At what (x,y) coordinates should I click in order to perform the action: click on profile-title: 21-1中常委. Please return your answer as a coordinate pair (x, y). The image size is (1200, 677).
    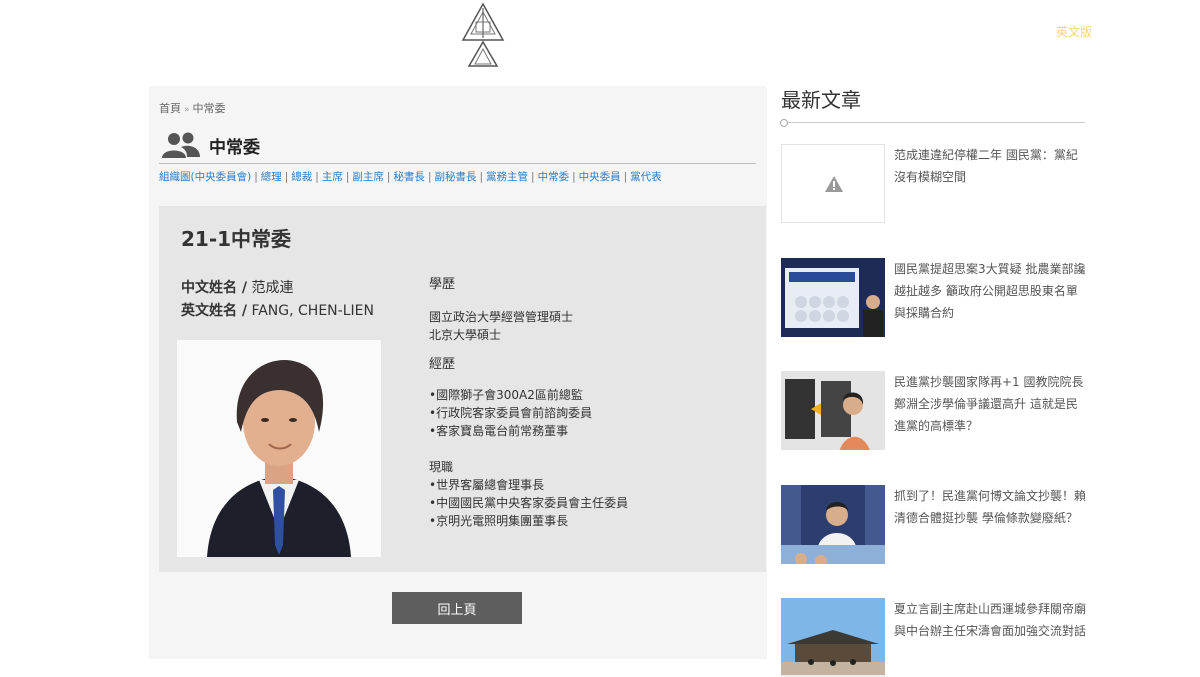
    Looking at the image, I should click on (236, 239).